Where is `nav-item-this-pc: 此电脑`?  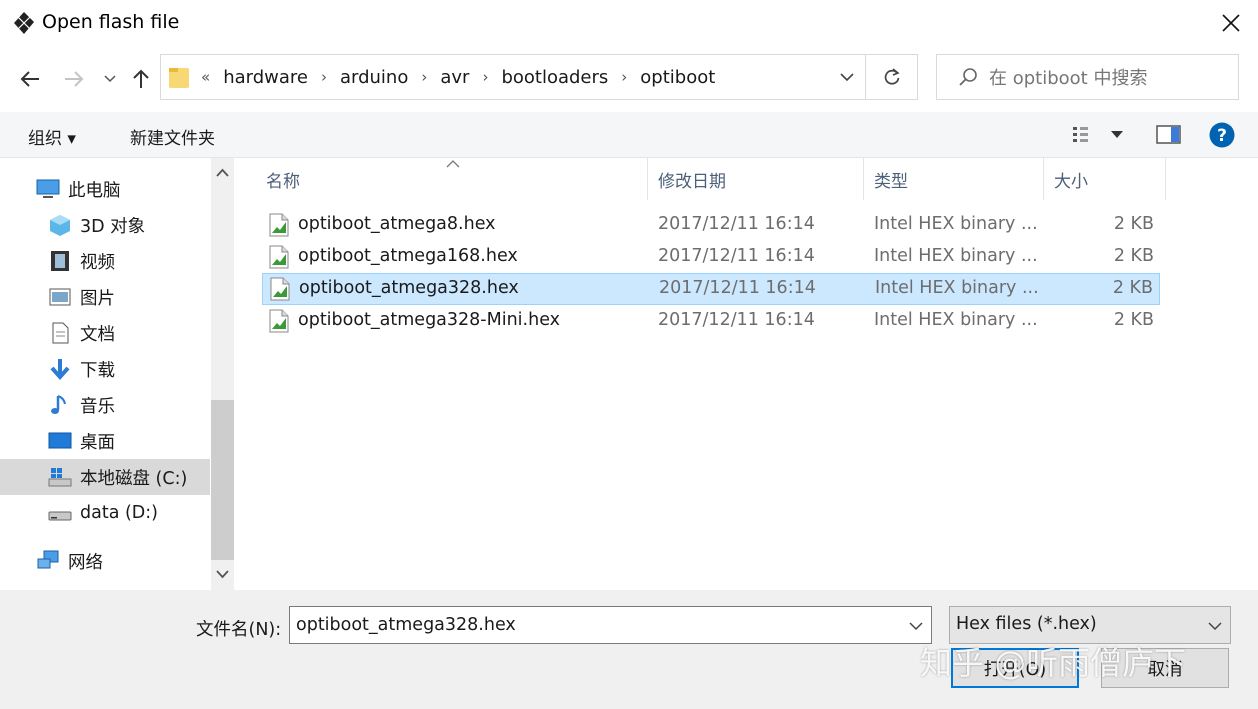 nav-item-this-pc: 此电脑 is located at coordinates (105, 189).